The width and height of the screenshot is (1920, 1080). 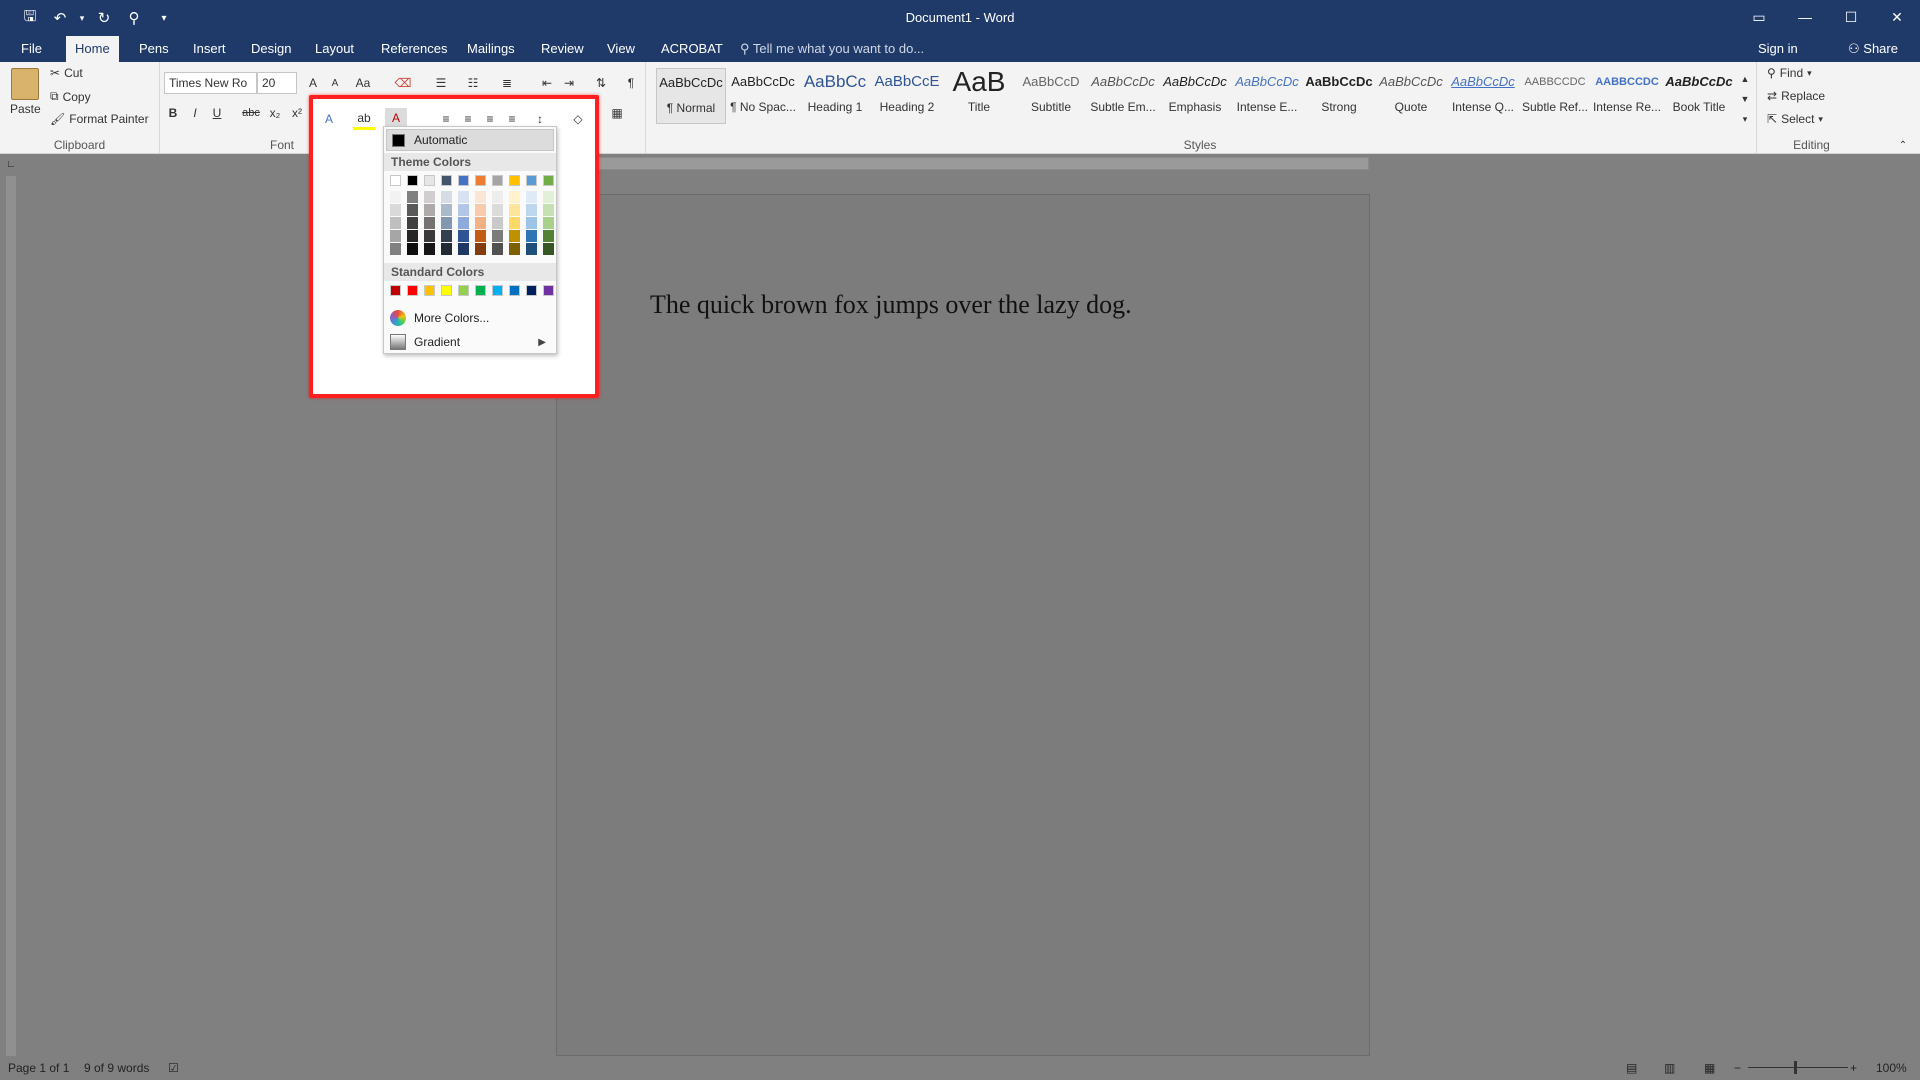 I want to click on shading-icon: ◇, so click(x=578, y=119).